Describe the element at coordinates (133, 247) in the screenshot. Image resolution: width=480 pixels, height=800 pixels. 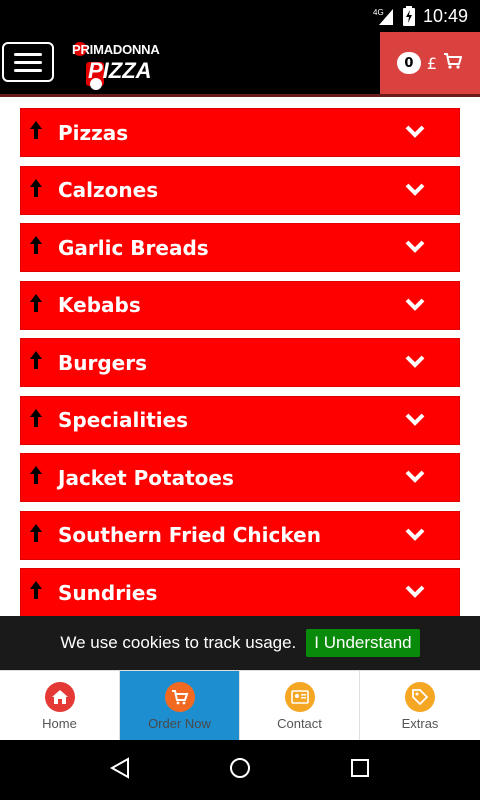
I see `category-label: Garlic Breads` at that location.